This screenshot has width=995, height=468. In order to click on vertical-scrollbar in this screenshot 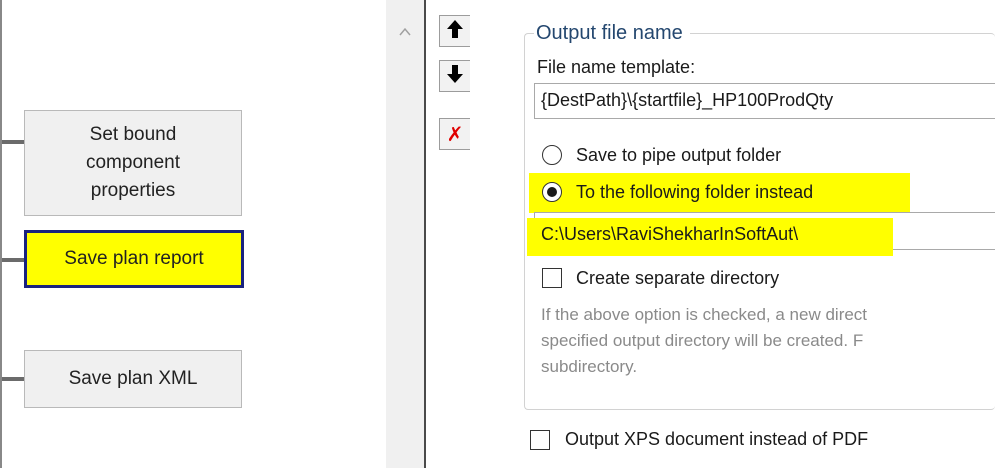, I will do `click(405, 234)`.